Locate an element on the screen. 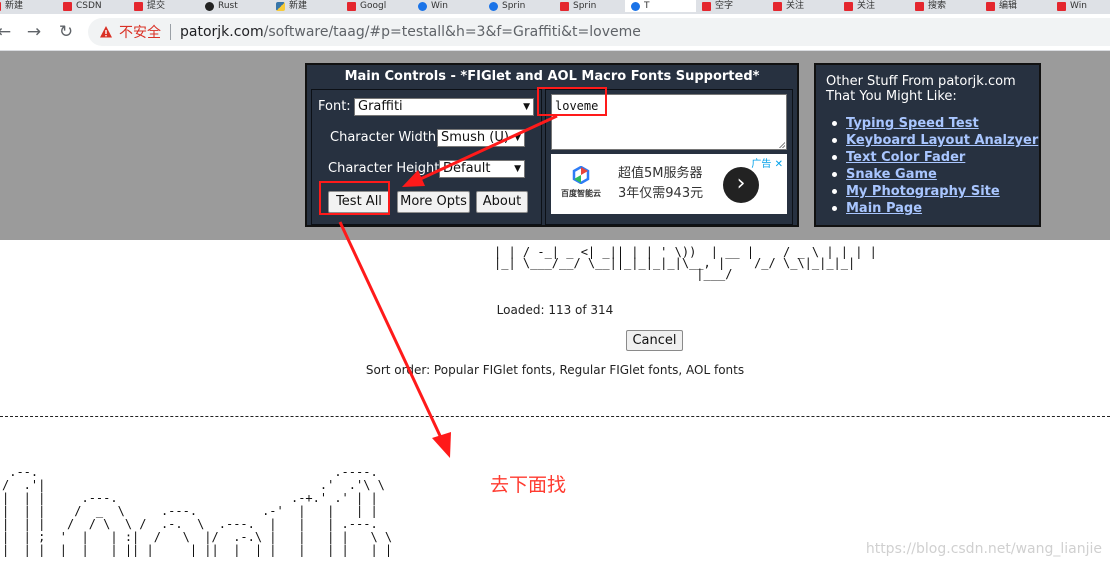 The image size is (1110, 569). other-stuff-title-line-2: That You Might Like: is located at coordinates (891, 96).